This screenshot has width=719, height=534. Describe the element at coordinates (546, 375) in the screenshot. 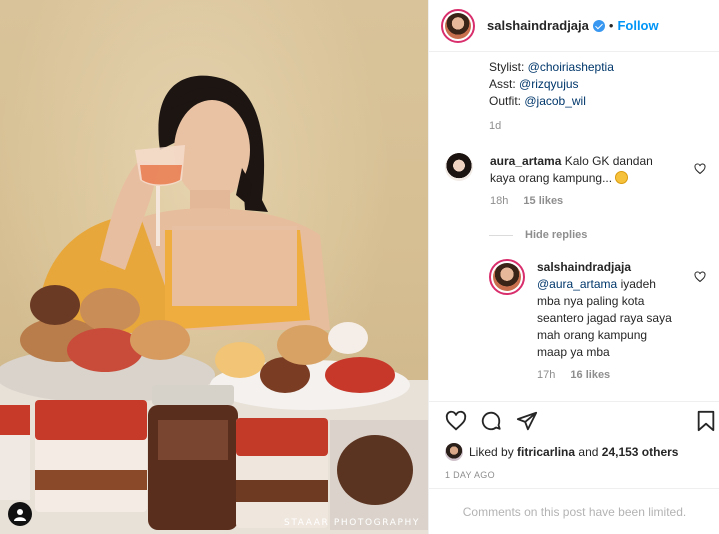

I see `reply-time: 17h` at that location.